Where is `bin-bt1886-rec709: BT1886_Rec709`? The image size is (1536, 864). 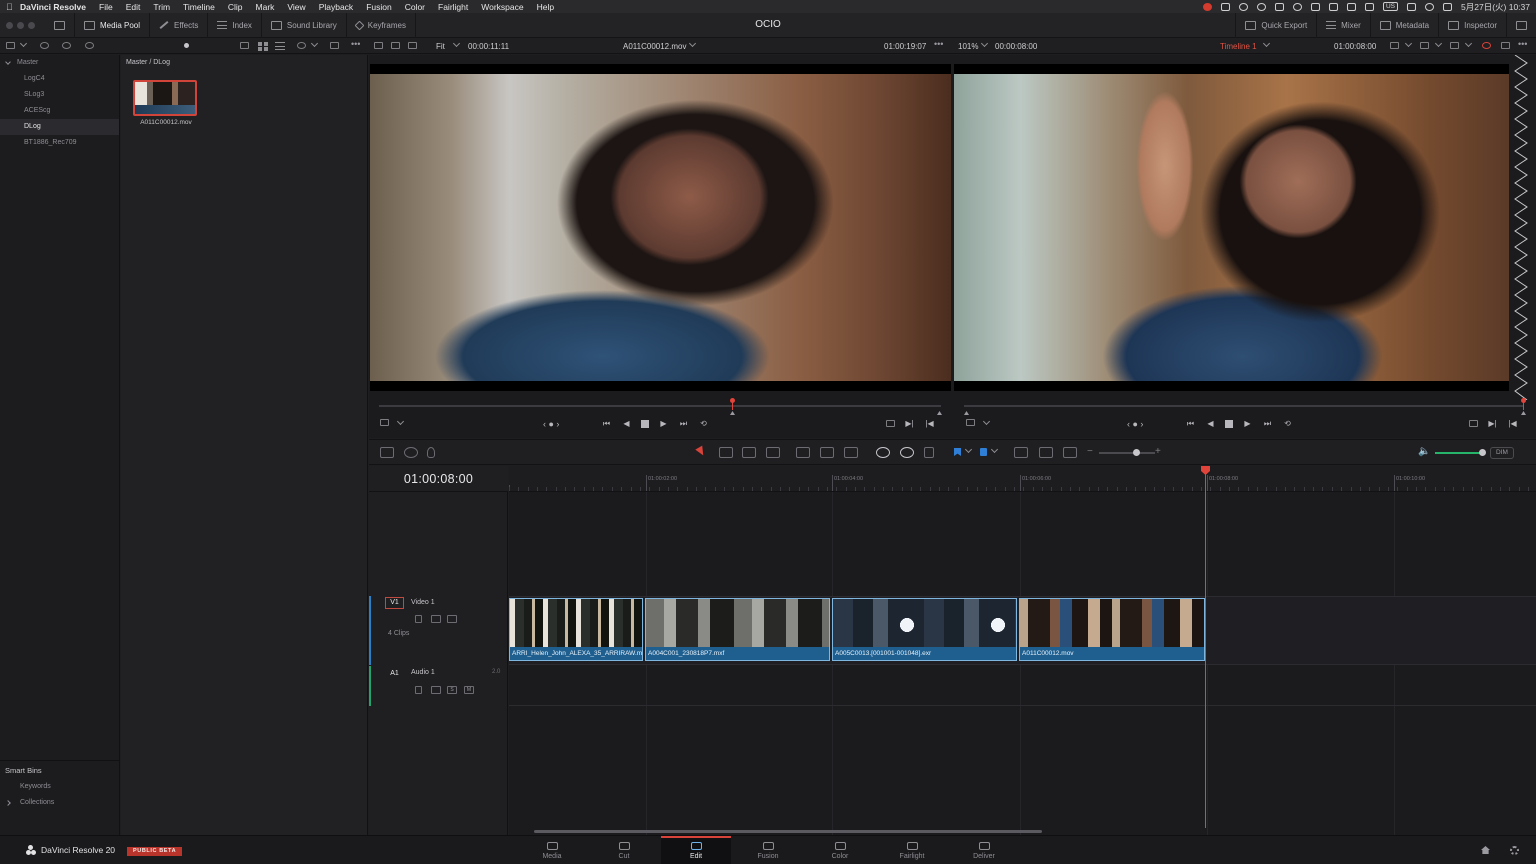 bin-bt1886-rec709: BT1886_Rec709 is located at coordinates (59, 143).